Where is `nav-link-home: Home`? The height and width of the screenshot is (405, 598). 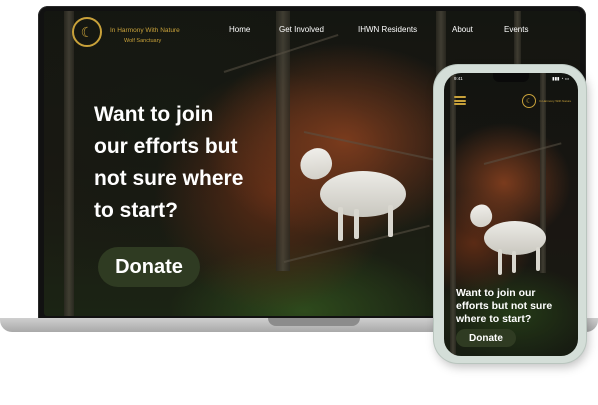
nav-link-home: Home is located at coordinates (239, 29).